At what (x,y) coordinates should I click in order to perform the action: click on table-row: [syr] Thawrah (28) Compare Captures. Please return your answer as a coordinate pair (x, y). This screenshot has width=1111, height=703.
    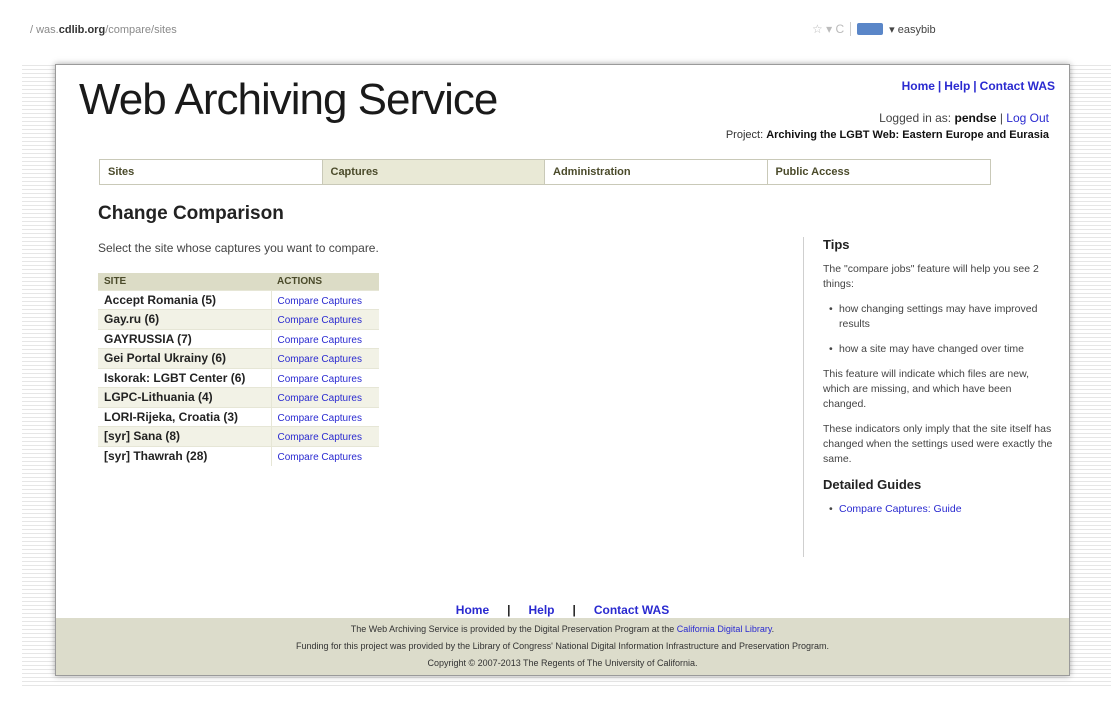
    Looking at the image, I should click on (238, 455).